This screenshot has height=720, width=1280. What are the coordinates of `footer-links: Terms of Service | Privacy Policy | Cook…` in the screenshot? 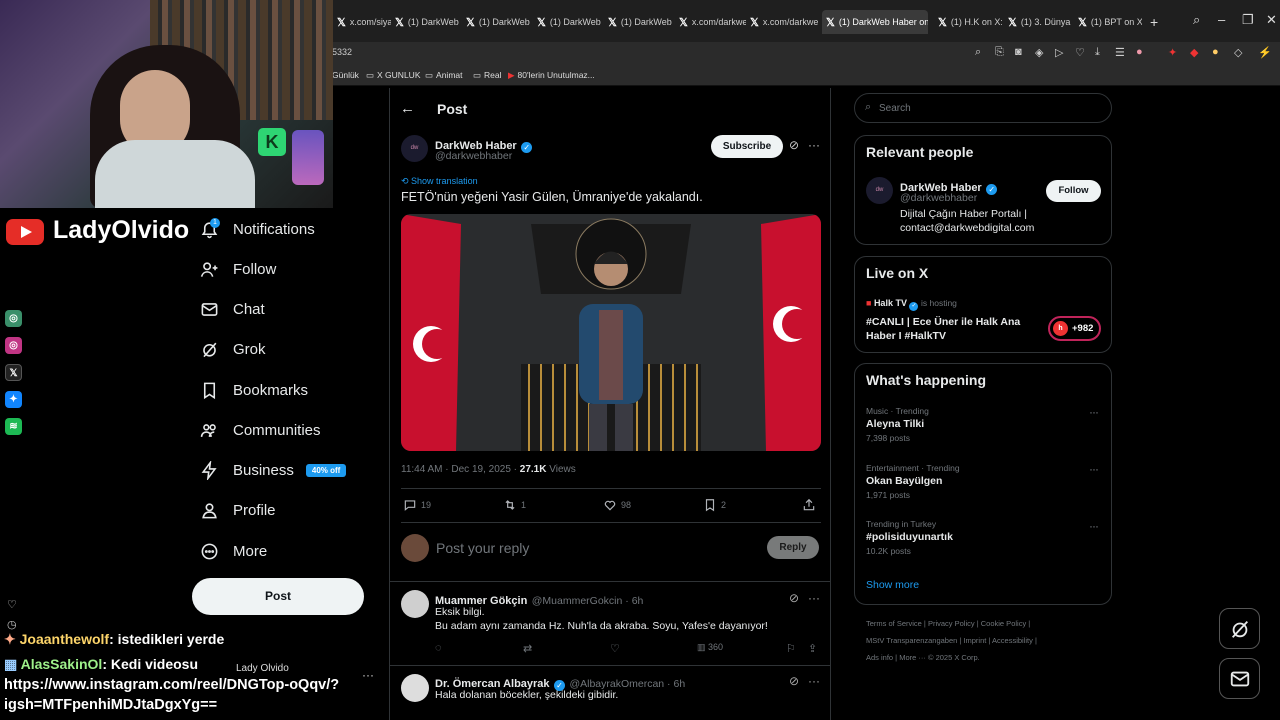 It's located at (948, 623).